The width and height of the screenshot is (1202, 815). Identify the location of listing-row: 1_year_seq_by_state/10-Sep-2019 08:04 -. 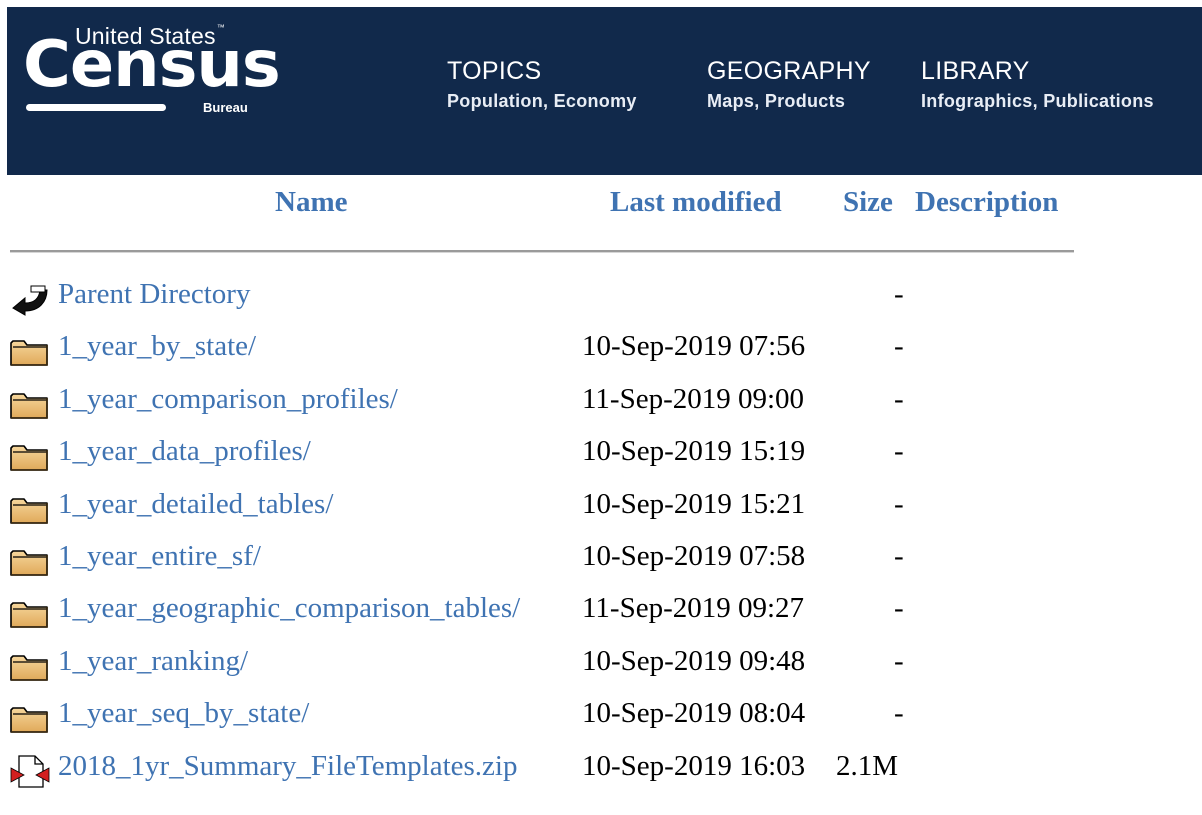
(601, 719).